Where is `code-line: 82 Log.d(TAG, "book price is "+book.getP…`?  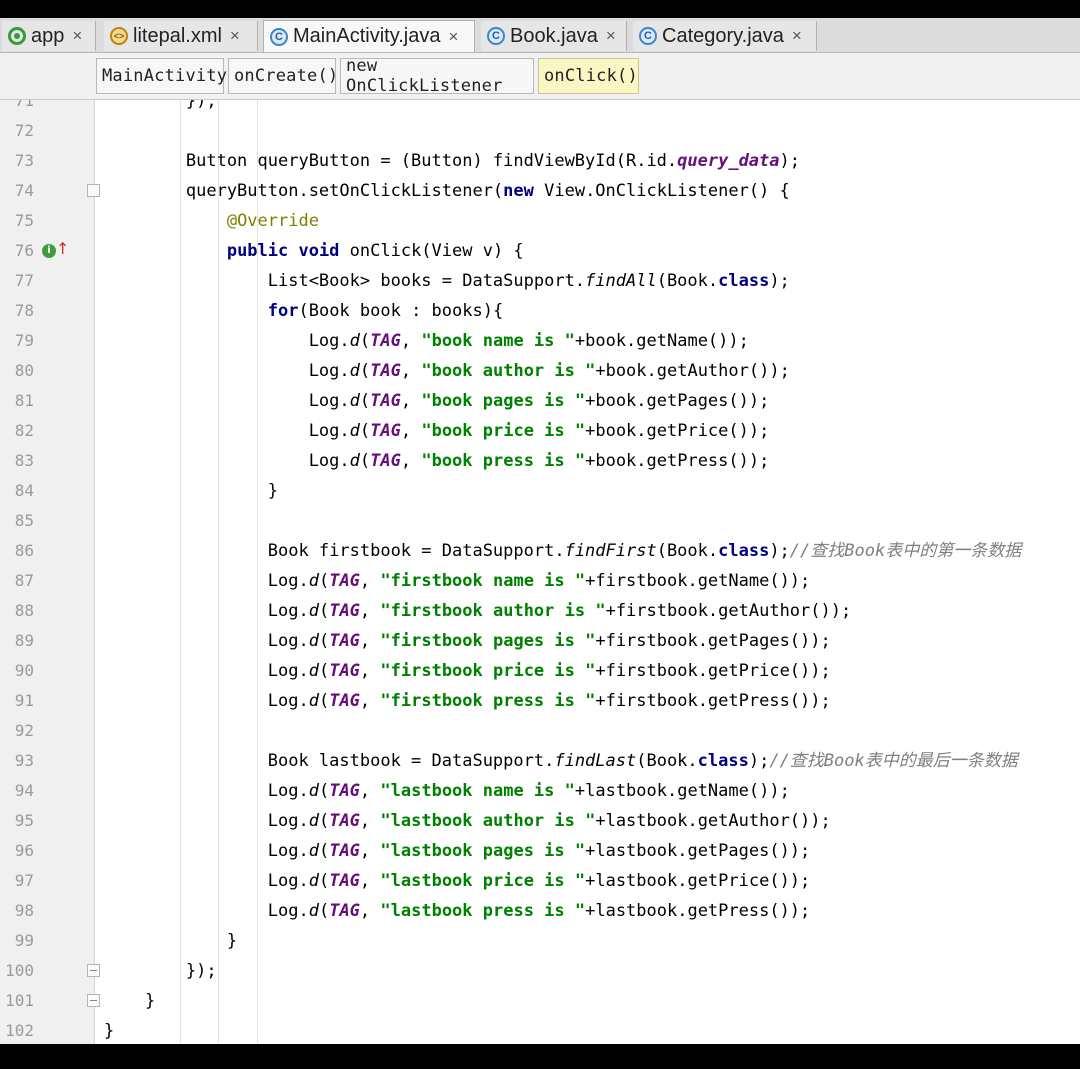 code-line: 82 Log.d(TAG, "book price is "+book.getP… is located at coordinates (540, 431).